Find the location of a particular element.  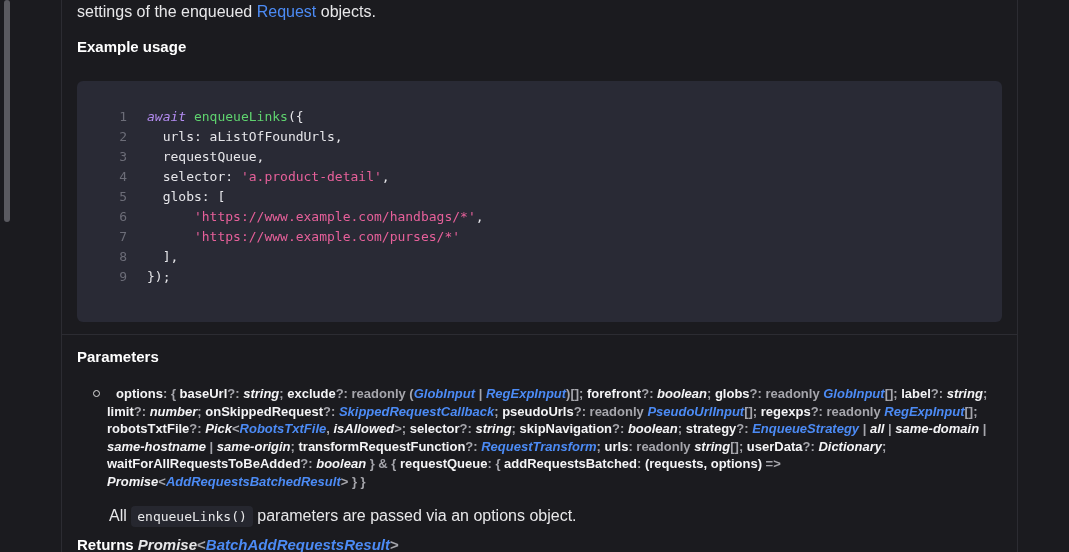

line-number: 1 is located at coordinates (123, 116).